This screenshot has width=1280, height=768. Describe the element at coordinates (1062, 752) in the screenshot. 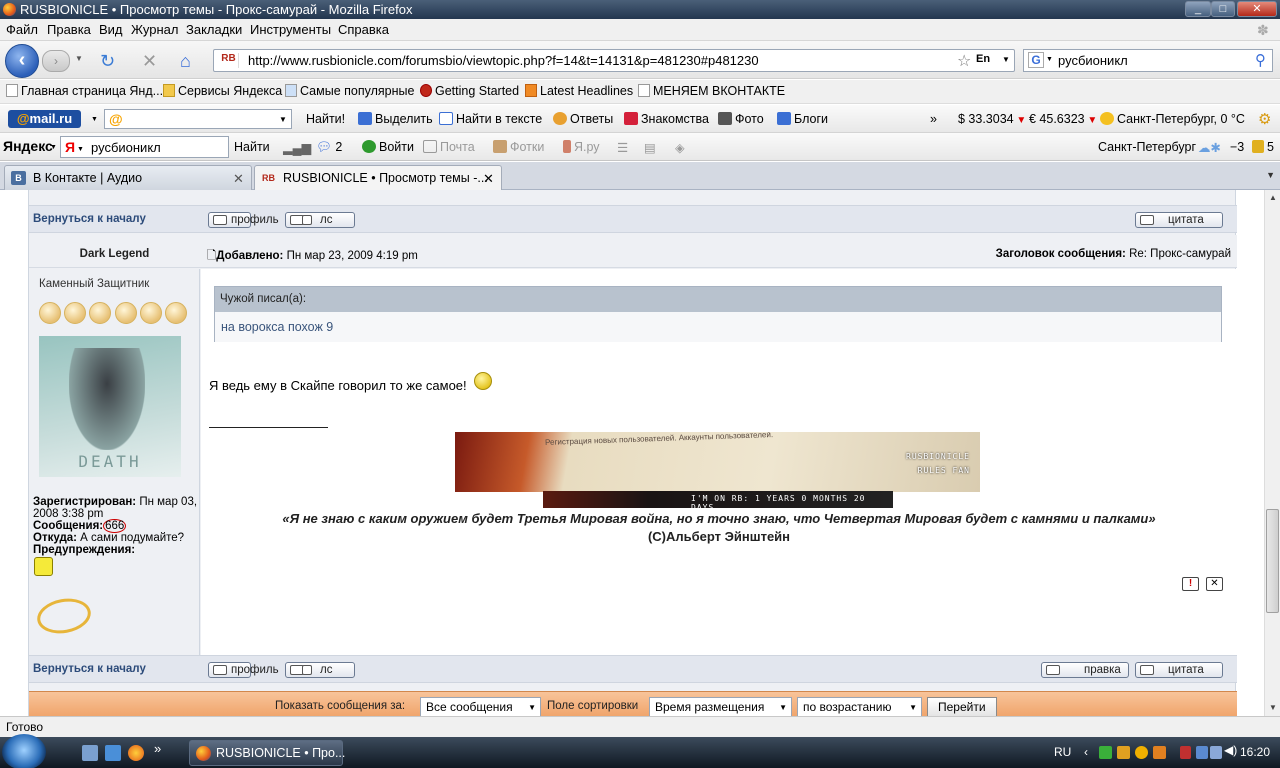

I see `language-indicator: RU` at that location.